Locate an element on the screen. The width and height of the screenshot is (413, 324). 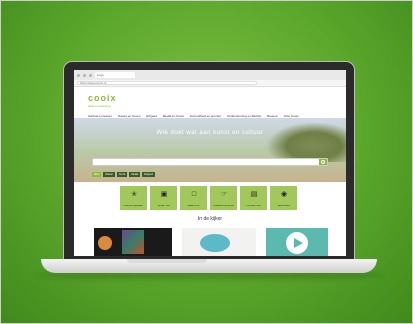
category-tile-label: ONDERSTEUNING is located at coordinates (223, 206).